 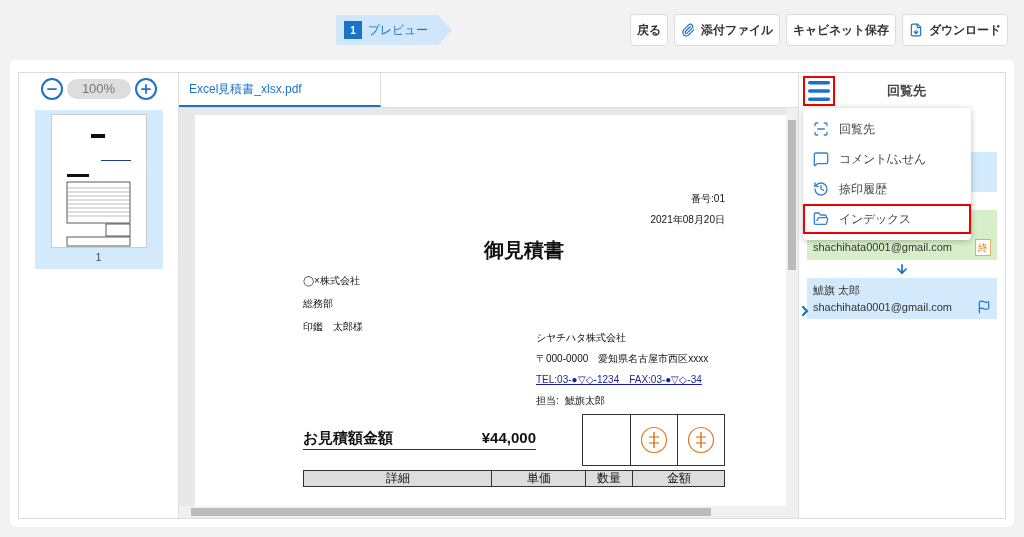 I want to click on page-number: 1, so click(x=98, y=258).